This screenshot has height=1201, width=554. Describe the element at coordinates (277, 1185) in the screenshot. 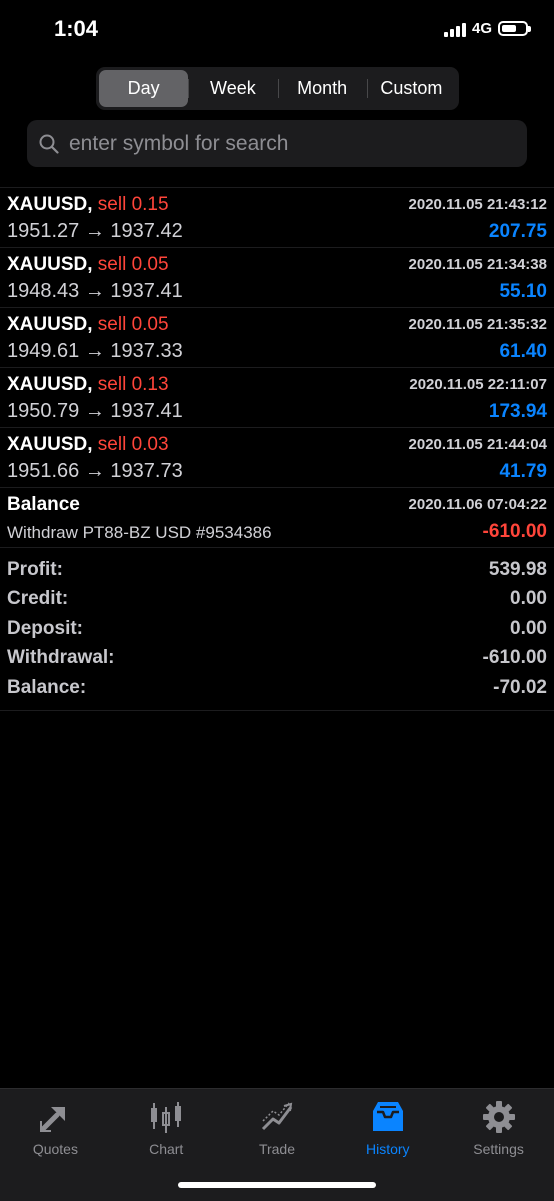

I see `home-indicator` at that location.